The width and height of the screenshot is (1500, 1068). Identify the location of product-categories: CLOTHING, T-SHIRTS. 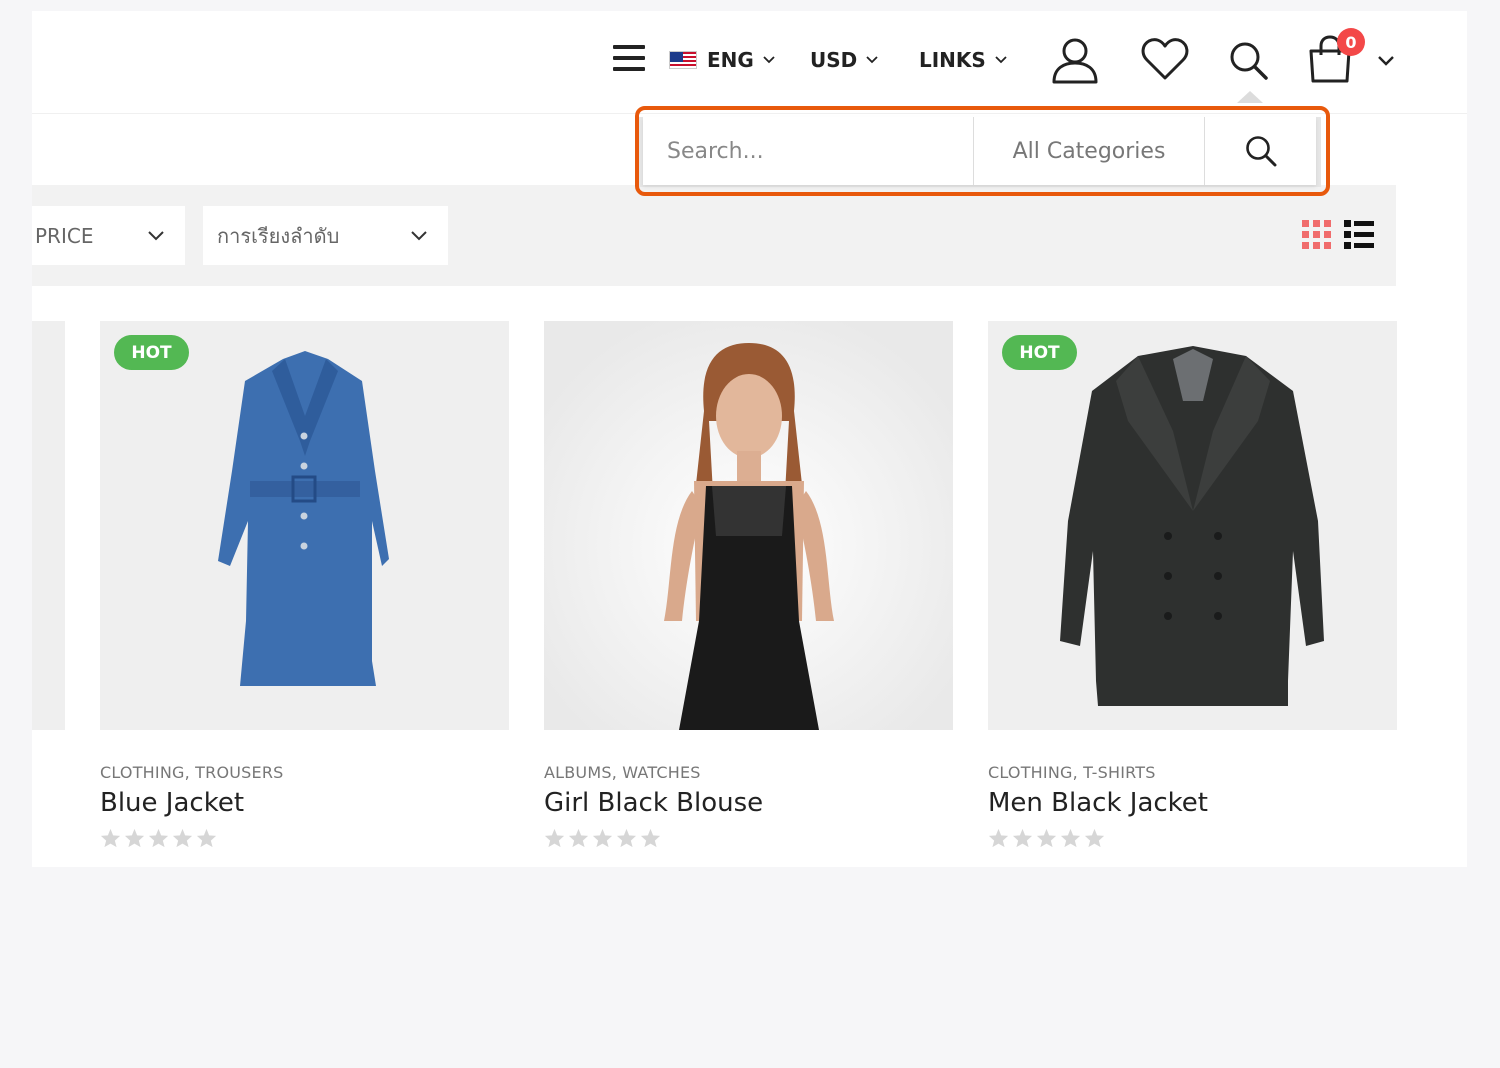
(1192, 772).